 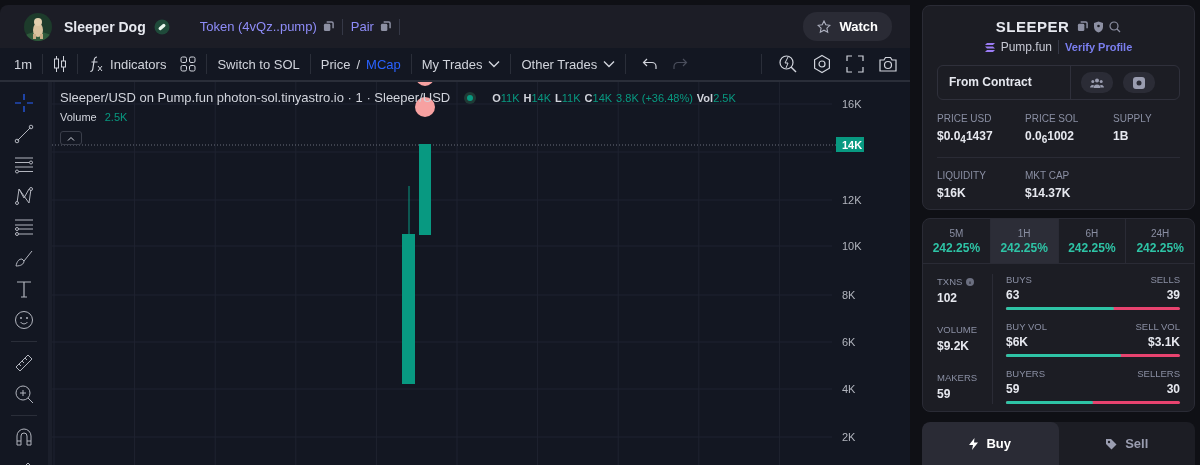 What do you see at coordinates (1013, 295) in the screenshot?
I see `buy-value: 63` at bounding box center [1013, 295].